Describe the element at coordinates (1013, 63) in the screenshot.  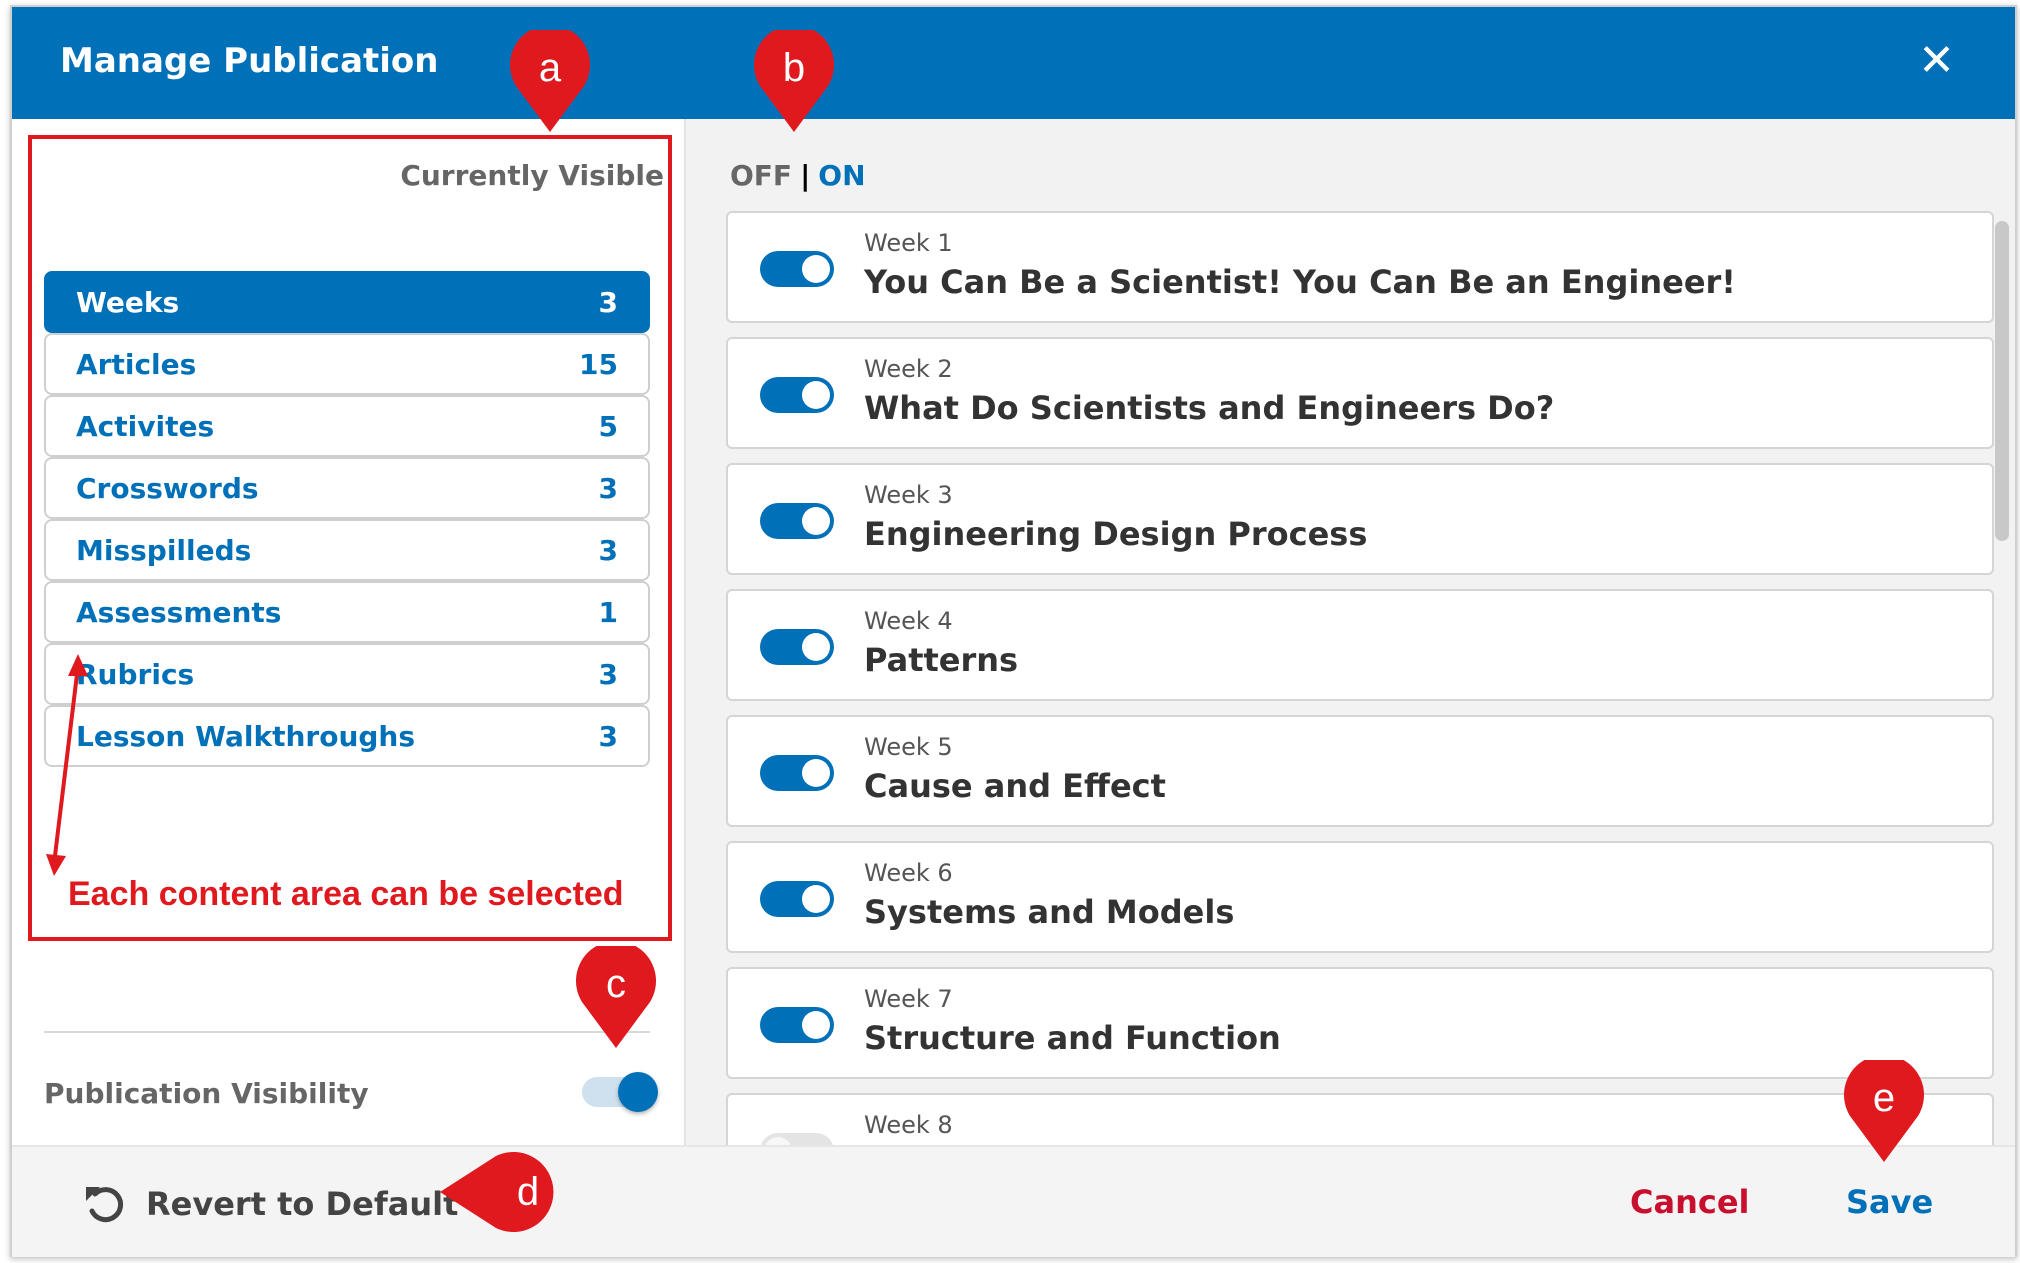
I see `dialog-header: Manage Publication ✕` at that location.